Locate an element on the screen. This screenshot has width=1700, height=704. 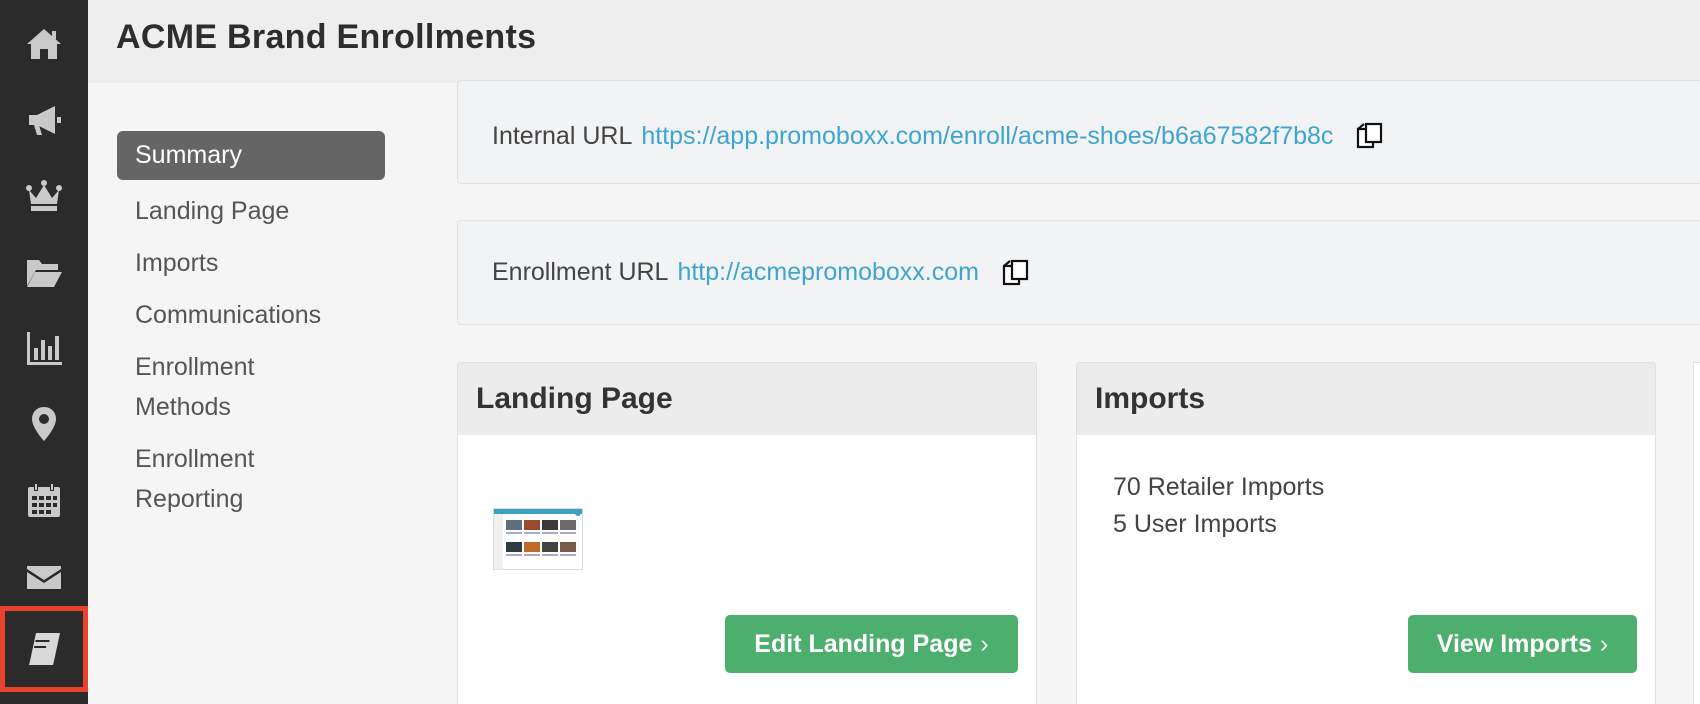
retailer-imports-count: 70 Retailer Imports is located at coordinates (1219, 487).